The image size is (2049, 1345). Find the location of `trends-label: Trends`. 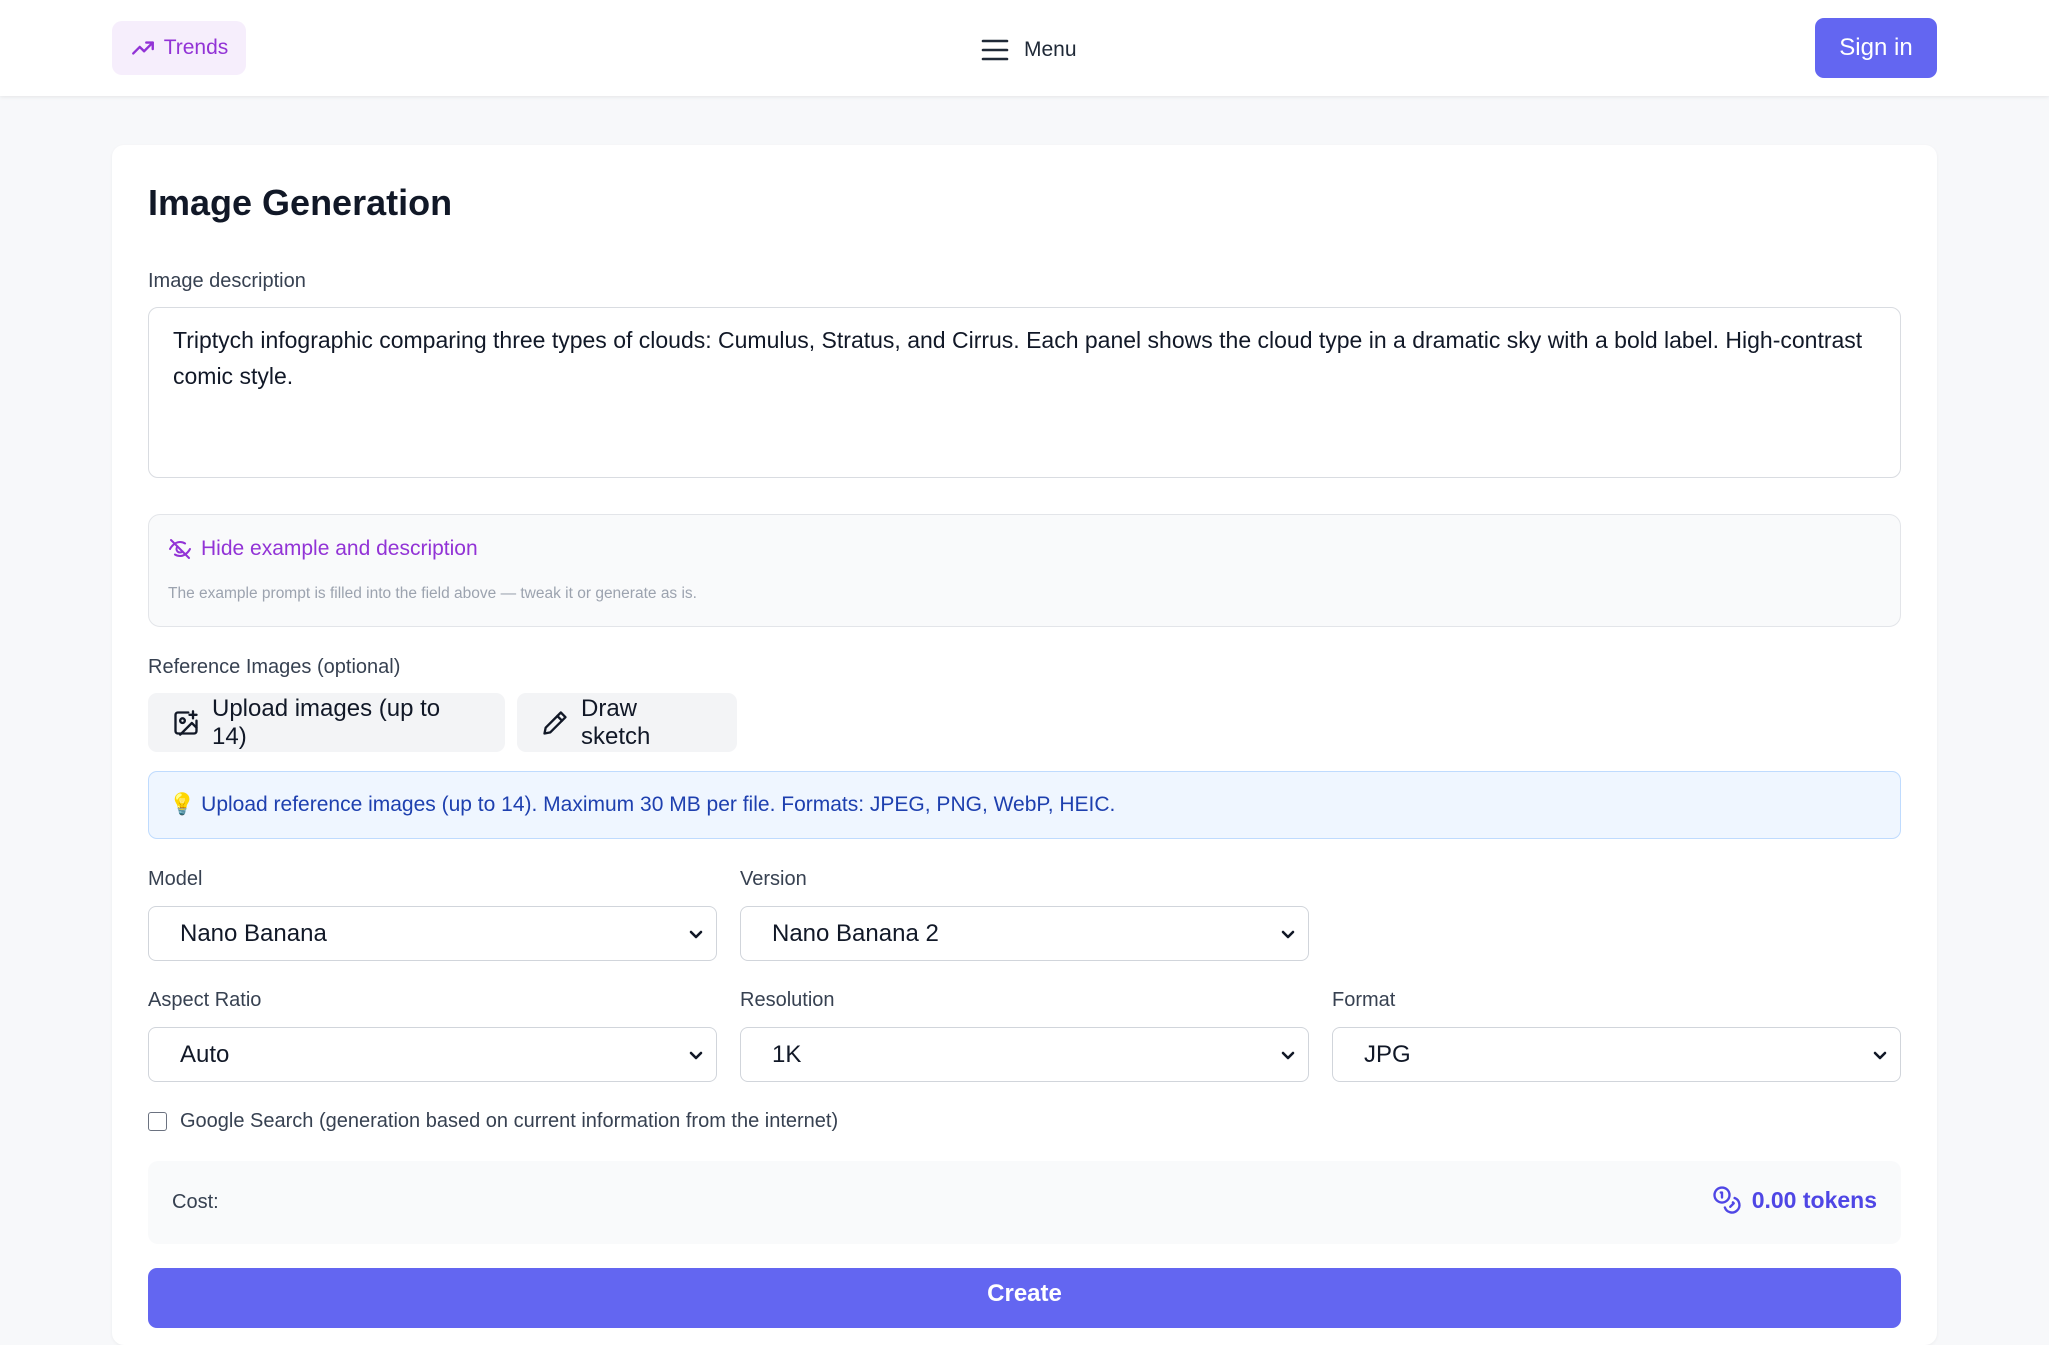

trends-label: Trends is located at coordinates (196, 47).